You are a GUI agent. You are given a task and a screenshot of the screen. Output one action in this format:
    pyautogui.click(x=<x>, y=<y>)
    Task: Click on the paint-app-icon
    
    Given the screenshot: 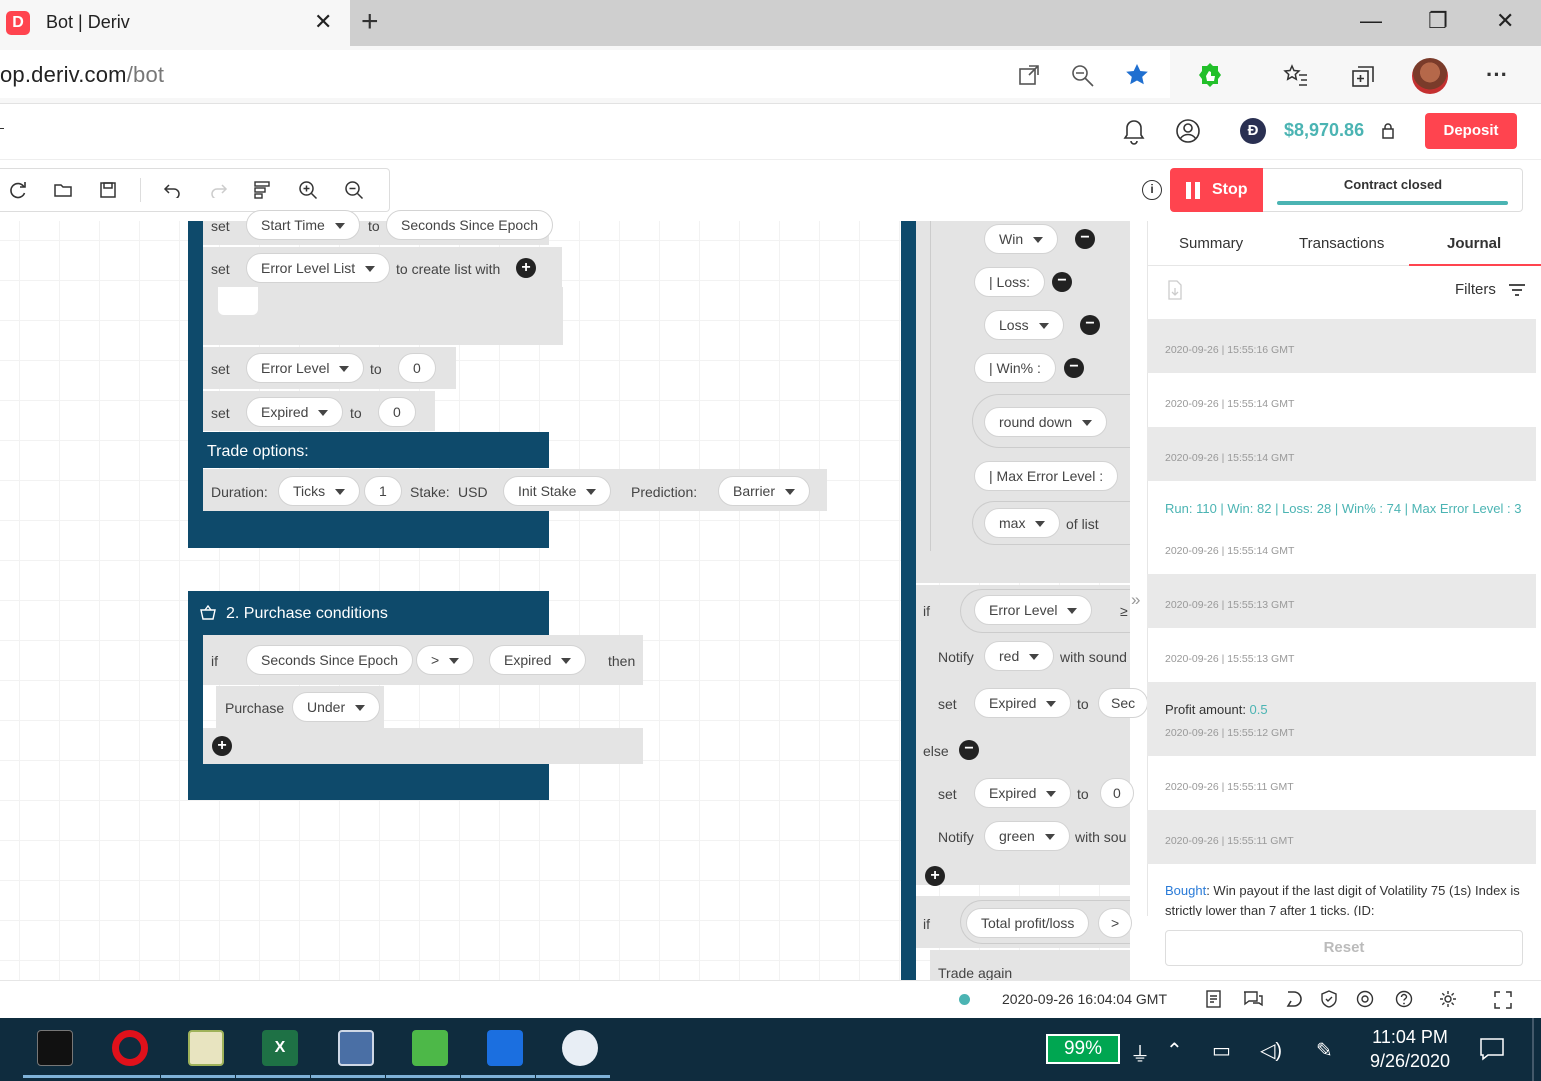 What is the action you would take?
    pyautogui.click(x=580, y=1048)
    